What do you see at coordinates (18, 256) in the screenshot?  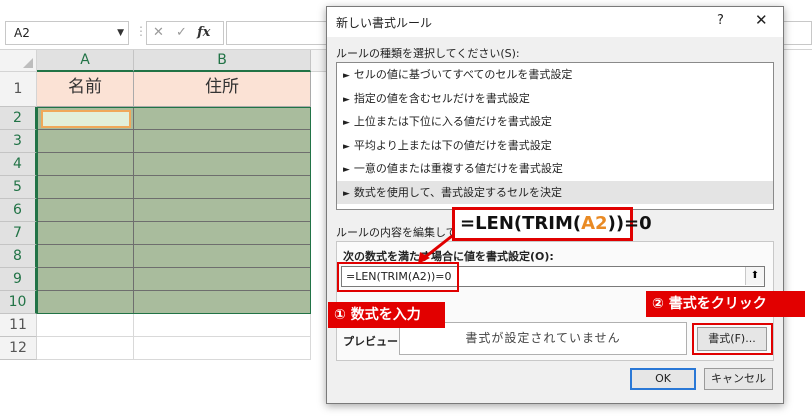 I see `row-header-8: 8` at bounding box center [18, 256].